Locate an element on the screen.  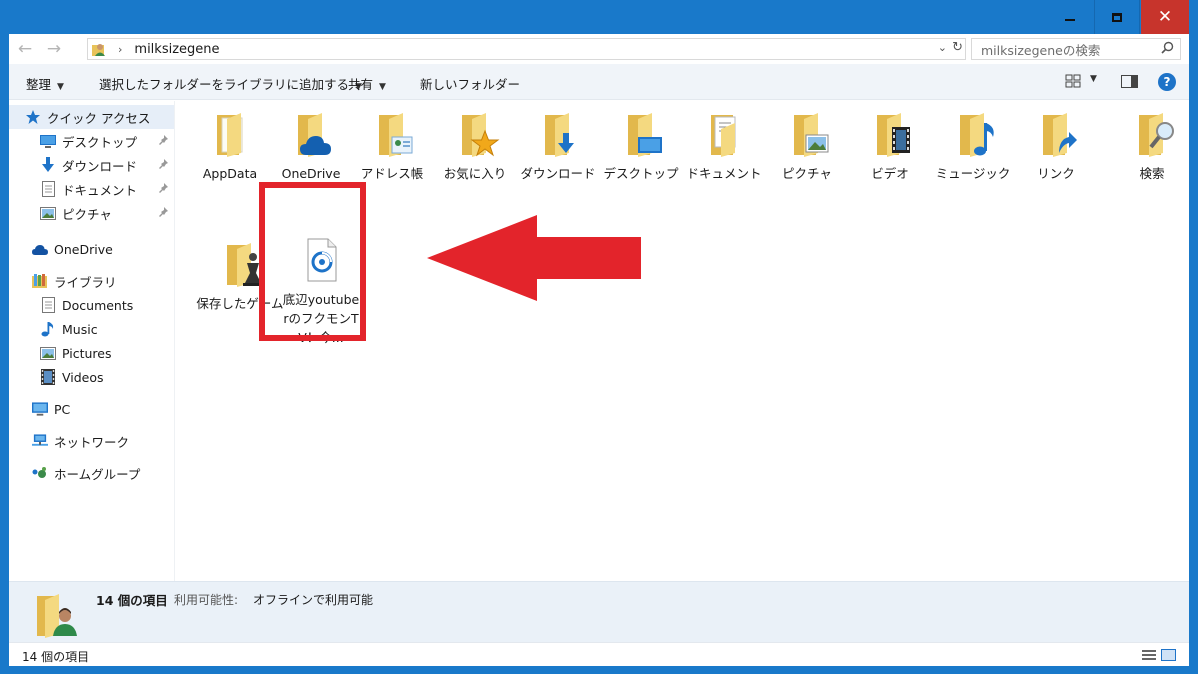
sidebar-item-pc: PC is located at coordinates (91, 409).